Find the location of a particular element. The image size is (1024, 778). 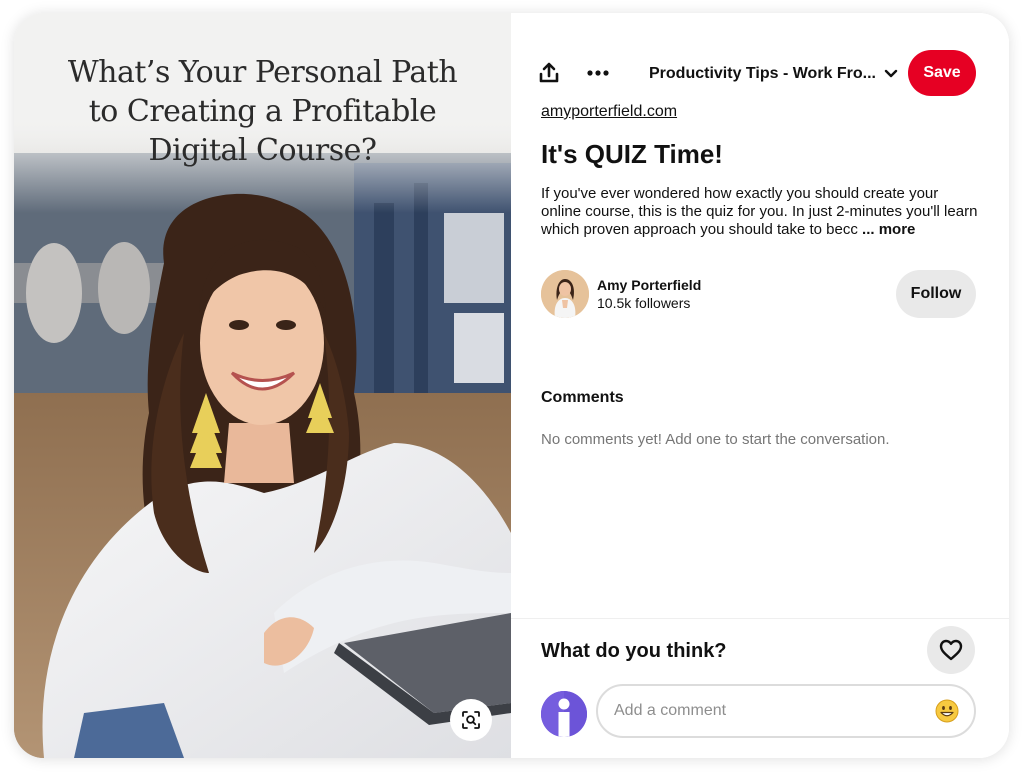

creator-avatar-photo is located at coordinates (565, 294).